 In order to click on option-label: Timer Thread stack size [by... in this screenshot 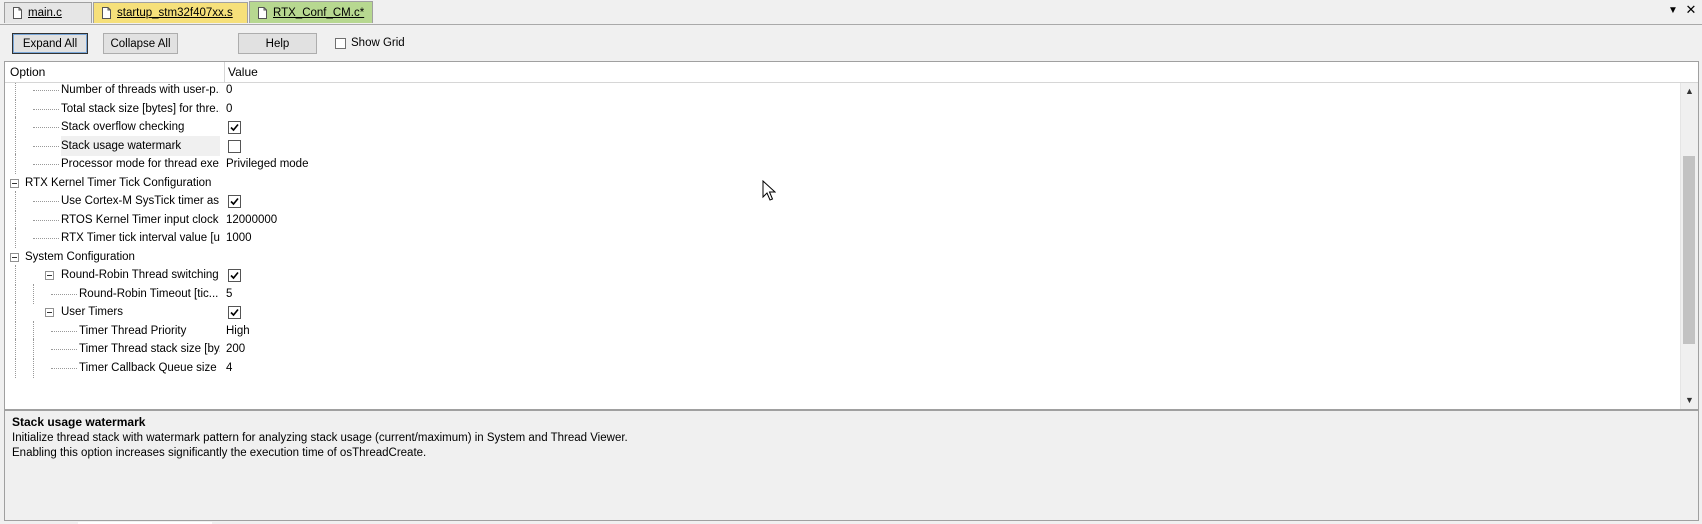, I will do `click(149, 349)`.